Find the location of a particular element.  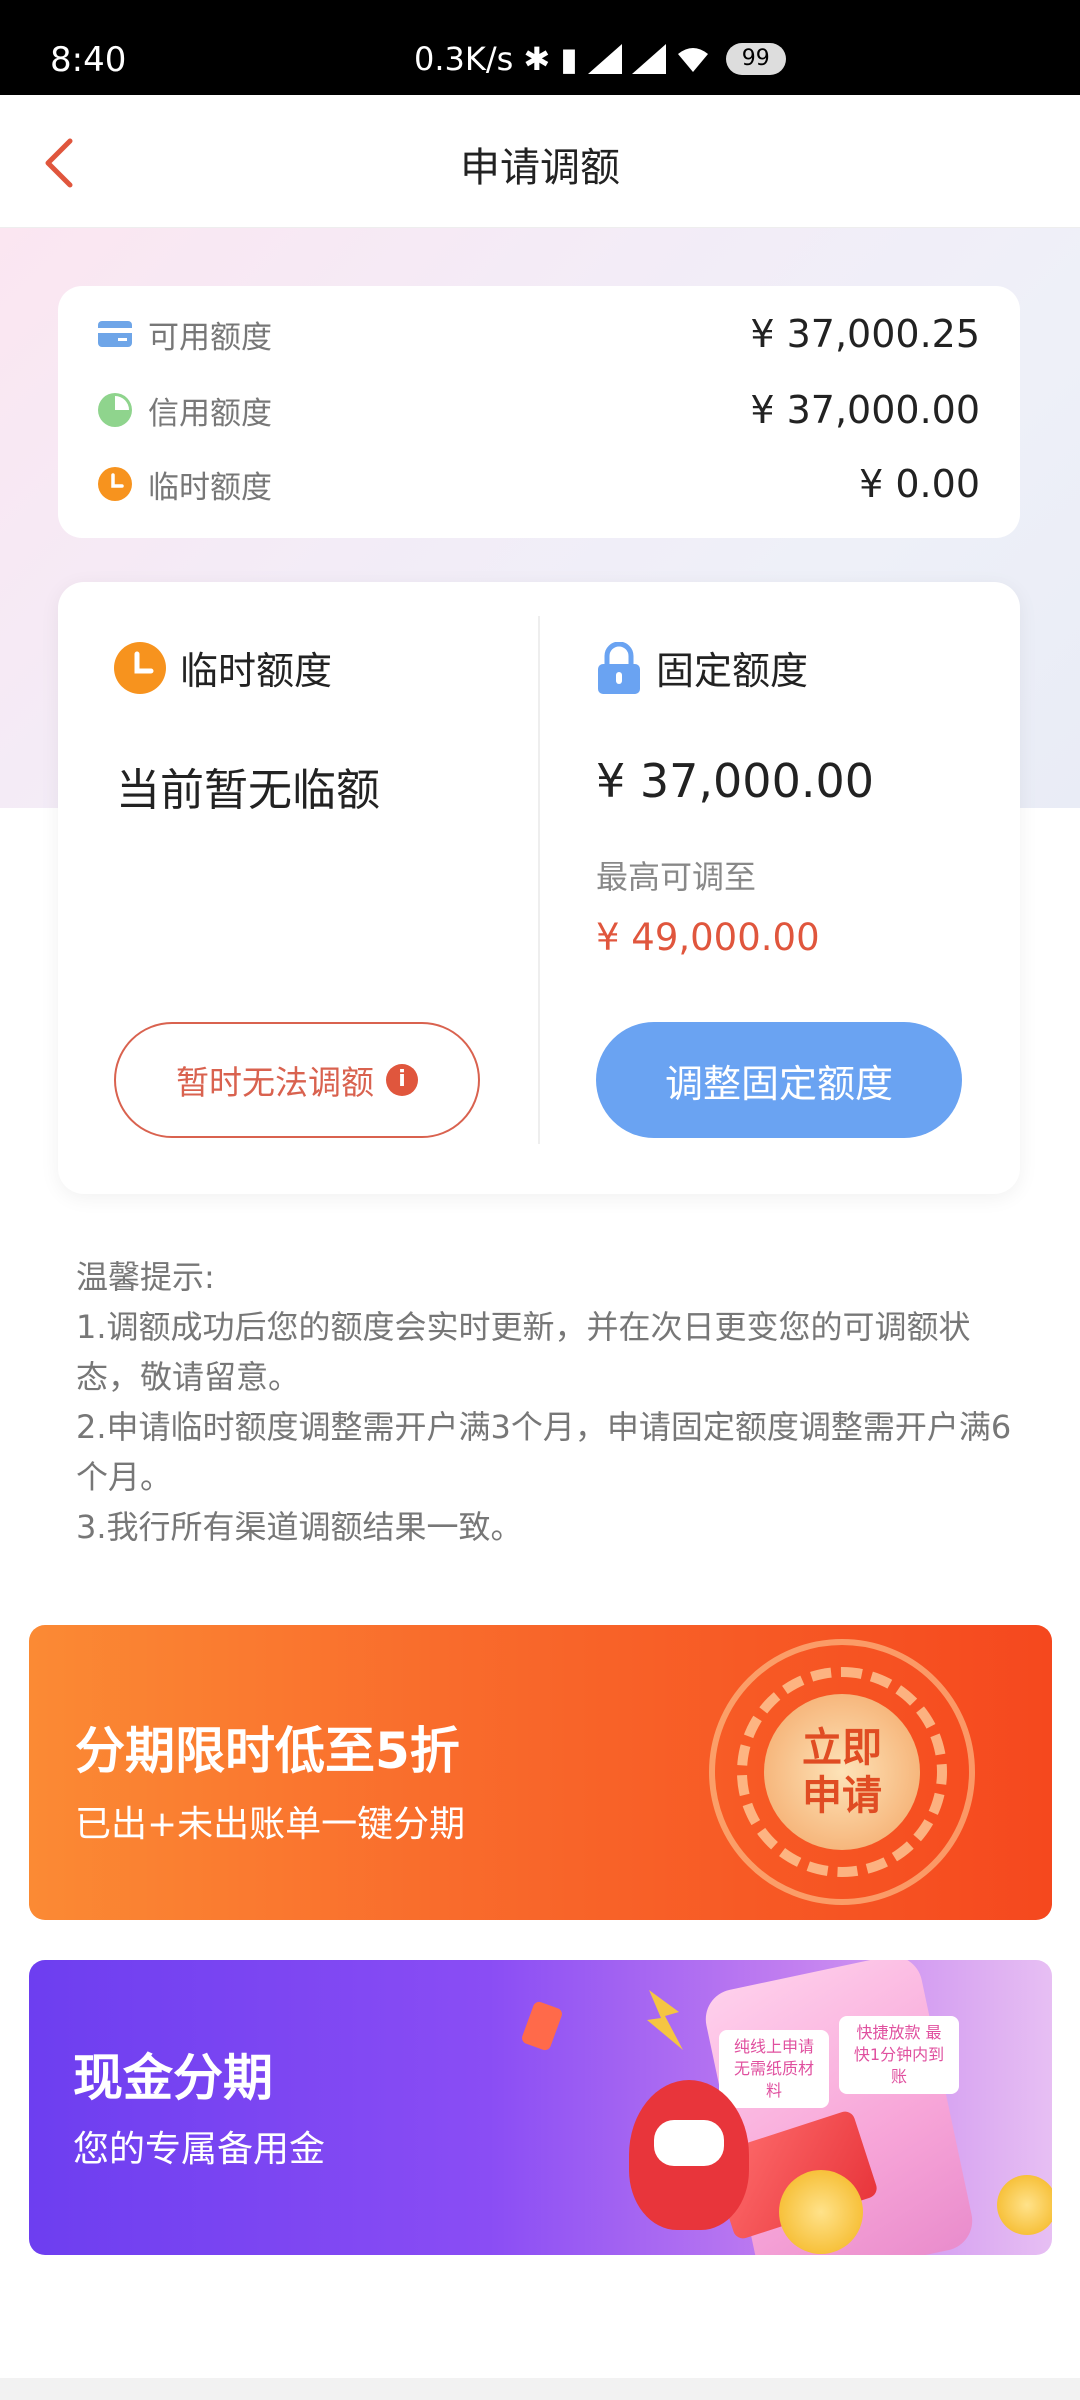

nav-bar: 申请调额 is located at coordinates (540, 161).